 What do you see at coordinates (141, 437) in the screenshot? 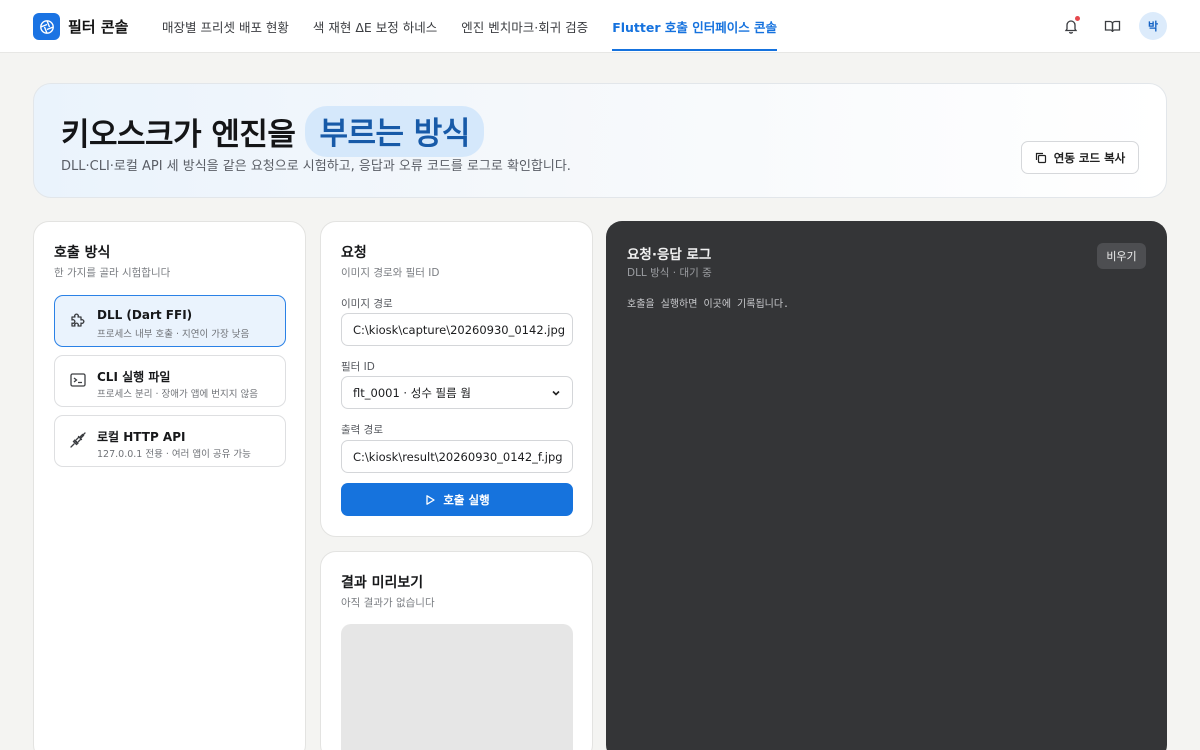
I see `method-title: 로컬 HTTP API` at bounding box center [141, 437].